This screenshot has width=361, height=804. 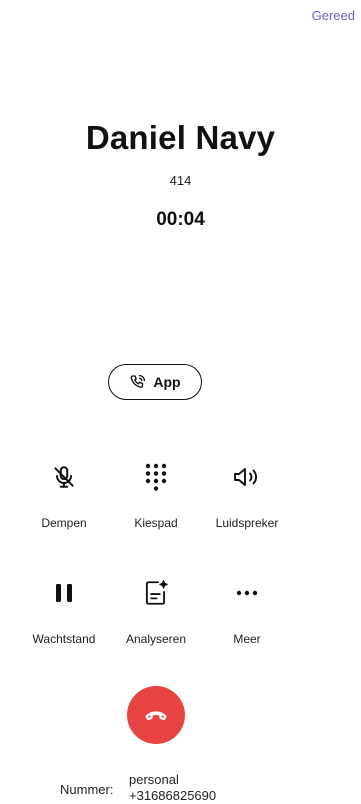 I want to click on speaker-icon, so click(x=247, y=477).